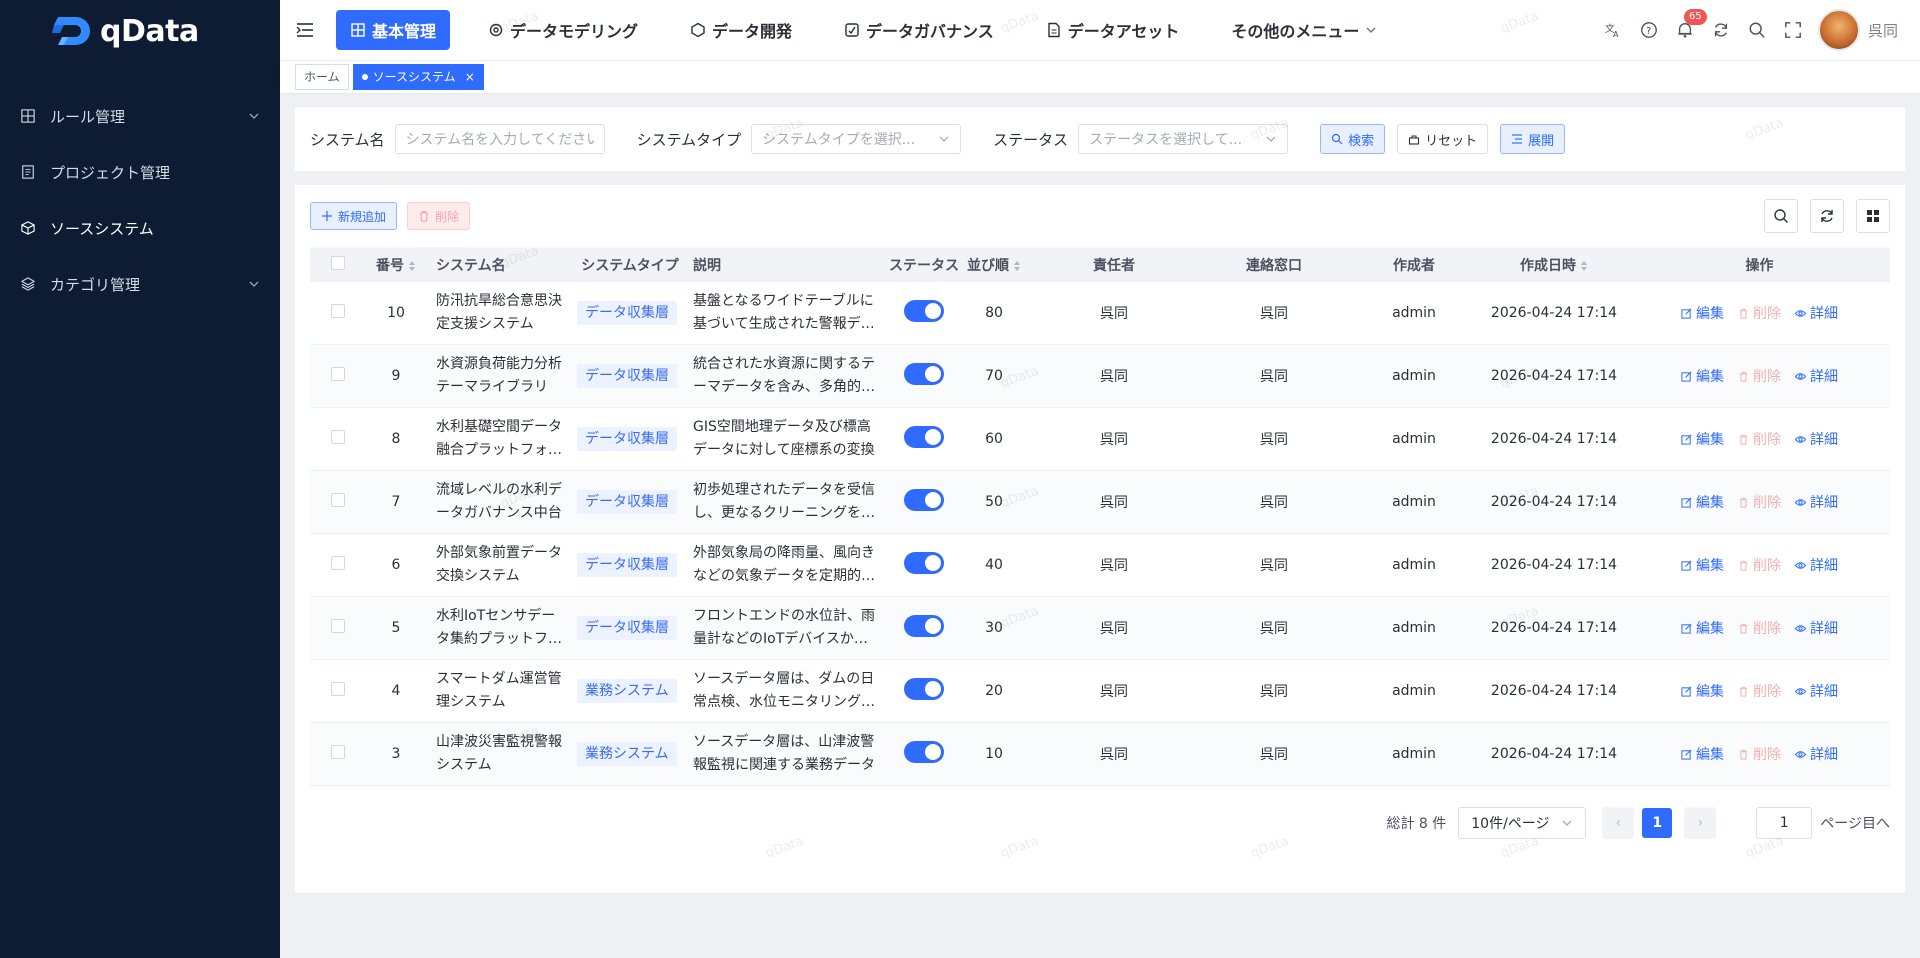 The image size is (1920, 958). I want to click on user-name: 呉同, so click(1883, 30).